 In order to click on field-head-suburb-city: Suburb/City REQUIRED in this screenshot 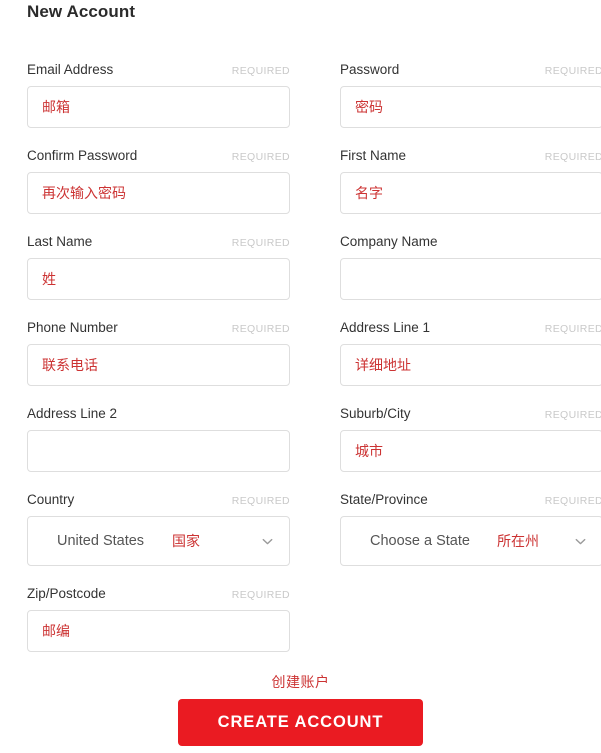, I will do `click(470, 418)`.